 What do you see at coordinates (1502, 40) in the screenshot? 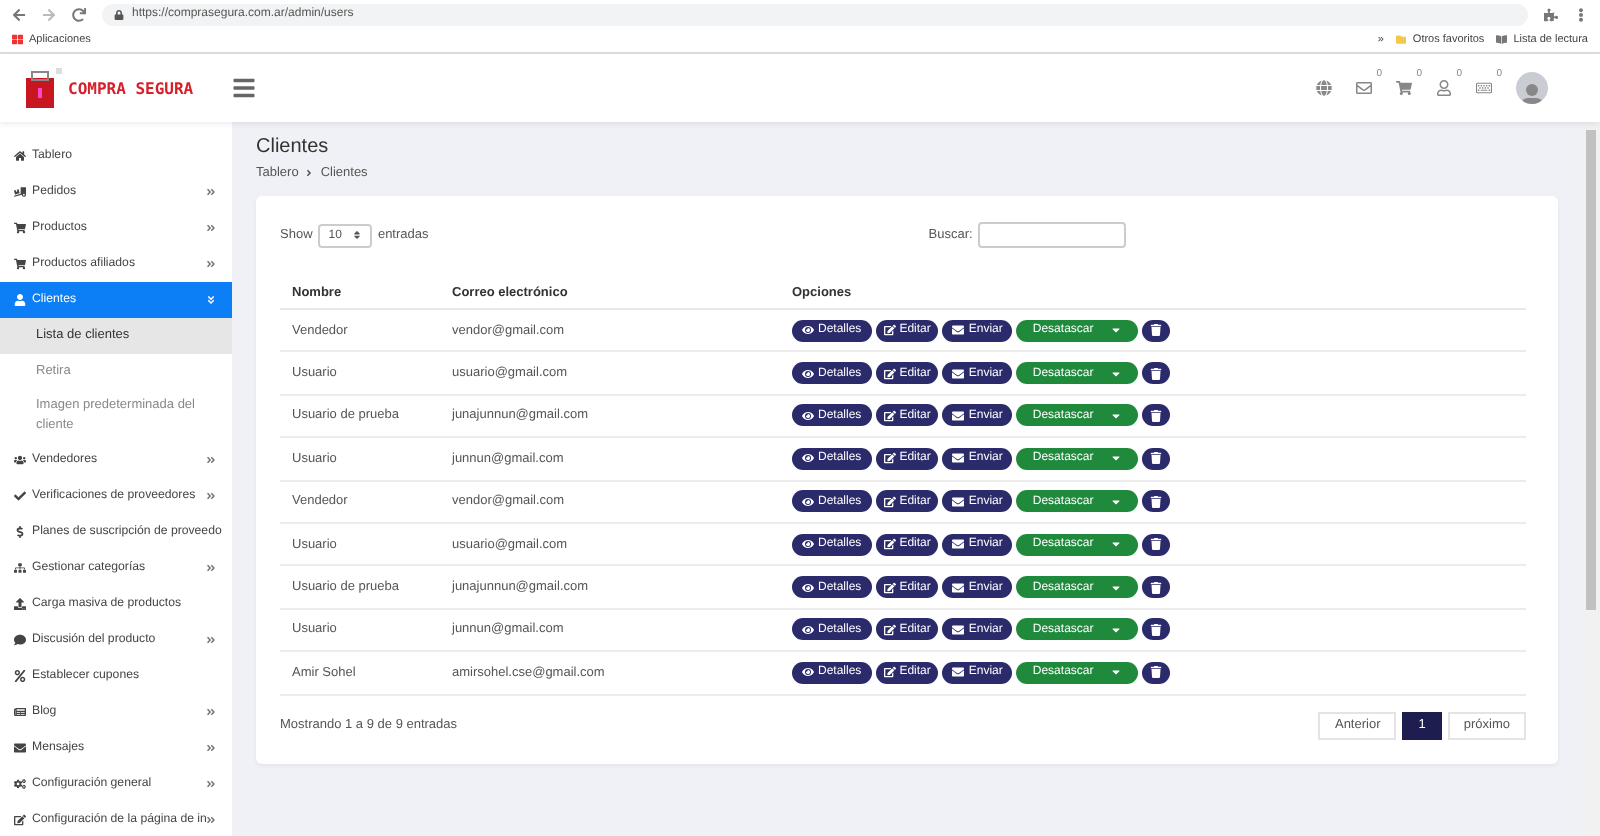
I see `book-icon` at bounding box center [1502, 40].